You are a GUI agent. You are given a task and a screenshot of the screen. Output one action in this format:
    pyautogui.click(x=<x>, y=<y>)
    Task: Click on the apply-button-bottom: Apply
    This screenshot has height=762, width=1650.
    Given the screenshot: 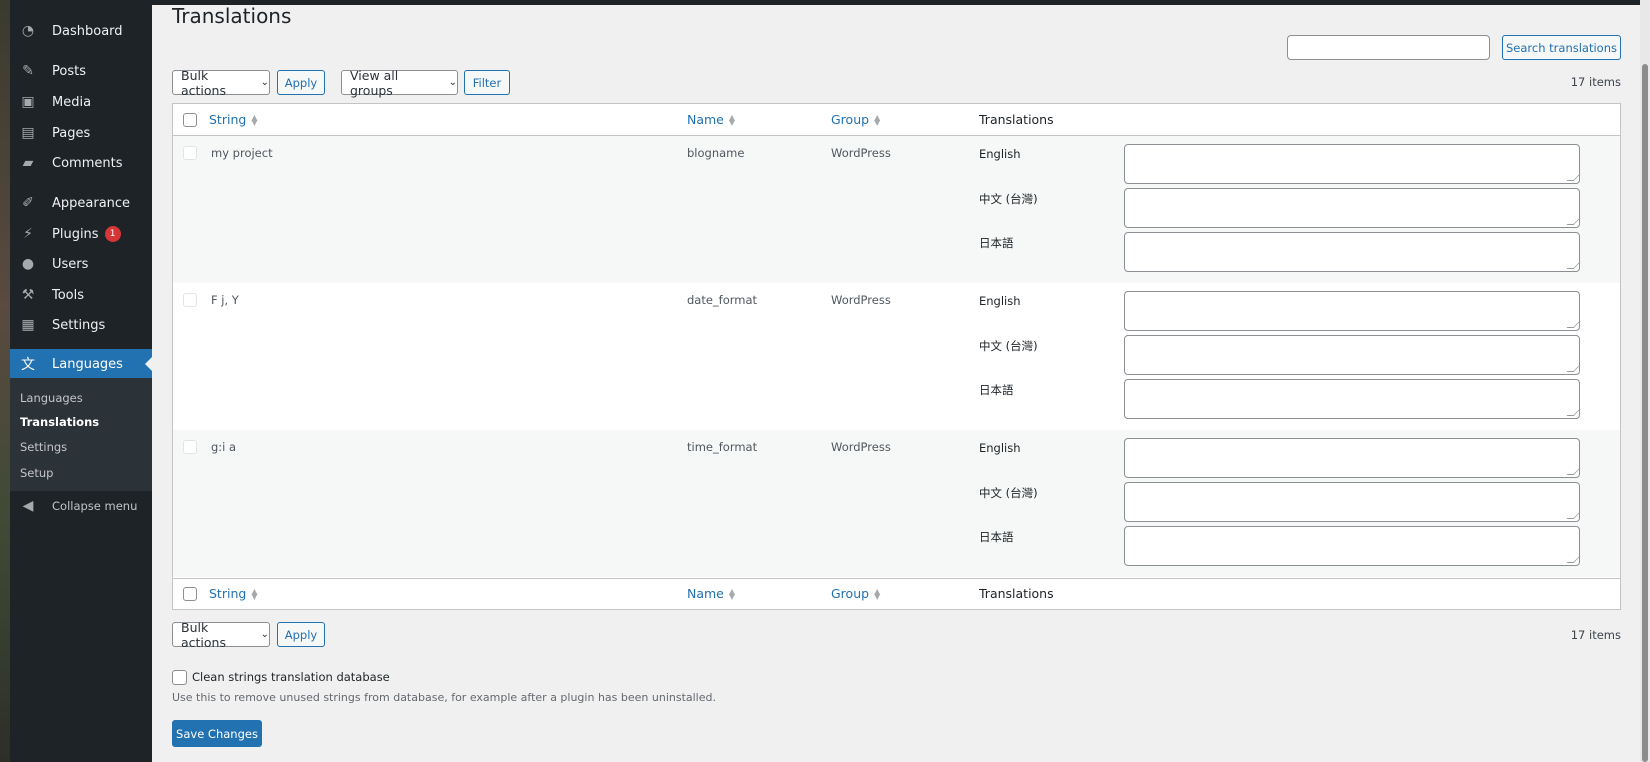 What is the action you would take?
    pyautogui.click(x=301, y=634)
    